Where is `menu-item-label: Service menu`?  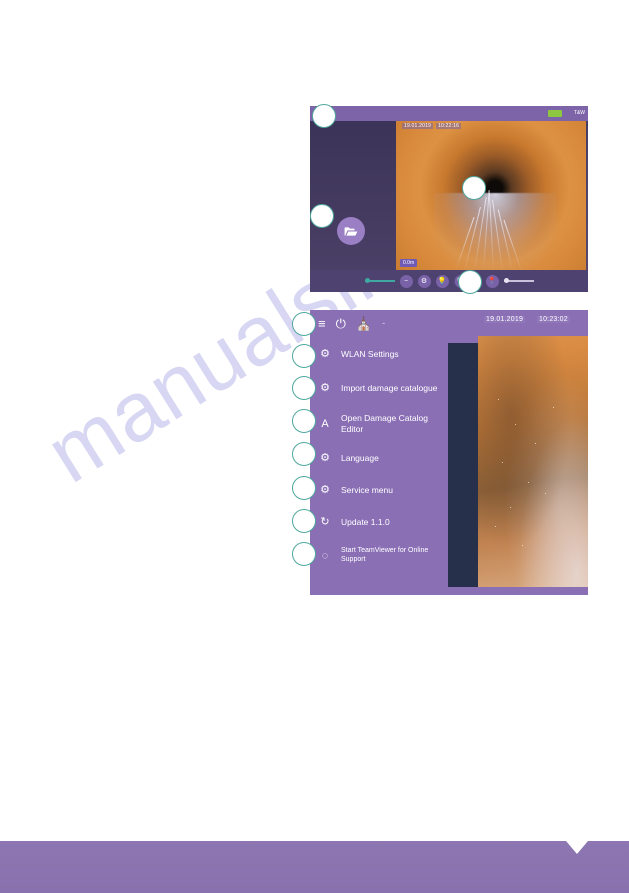
menu-item-label: Service menu is located at coordinates (367, 489).